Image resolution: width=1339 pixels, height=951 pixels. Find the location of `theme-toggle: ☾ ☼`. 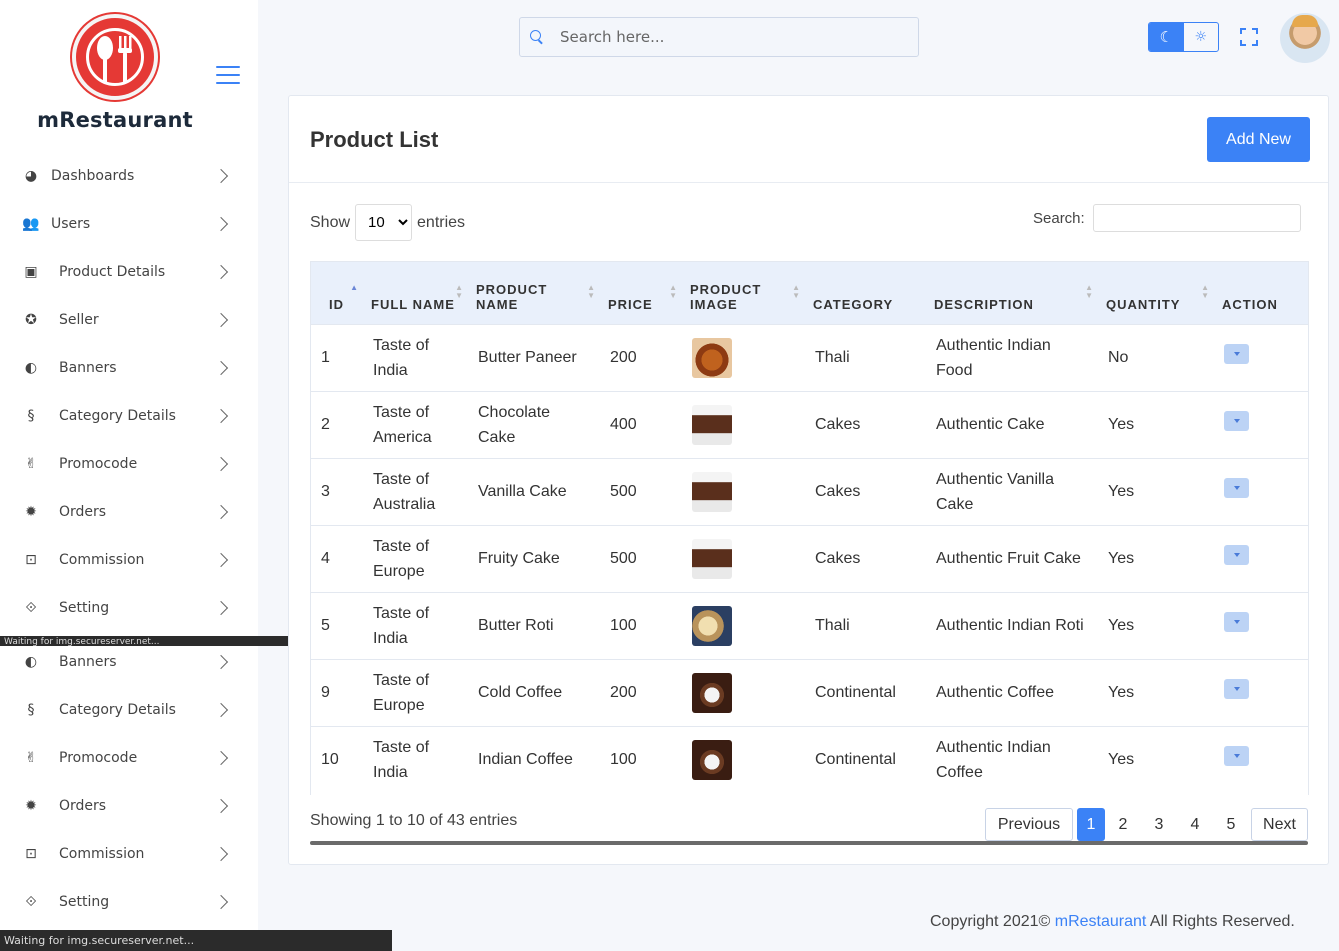

theme-toggle: ☾ ☼ is located at coordinates (1183, 37).